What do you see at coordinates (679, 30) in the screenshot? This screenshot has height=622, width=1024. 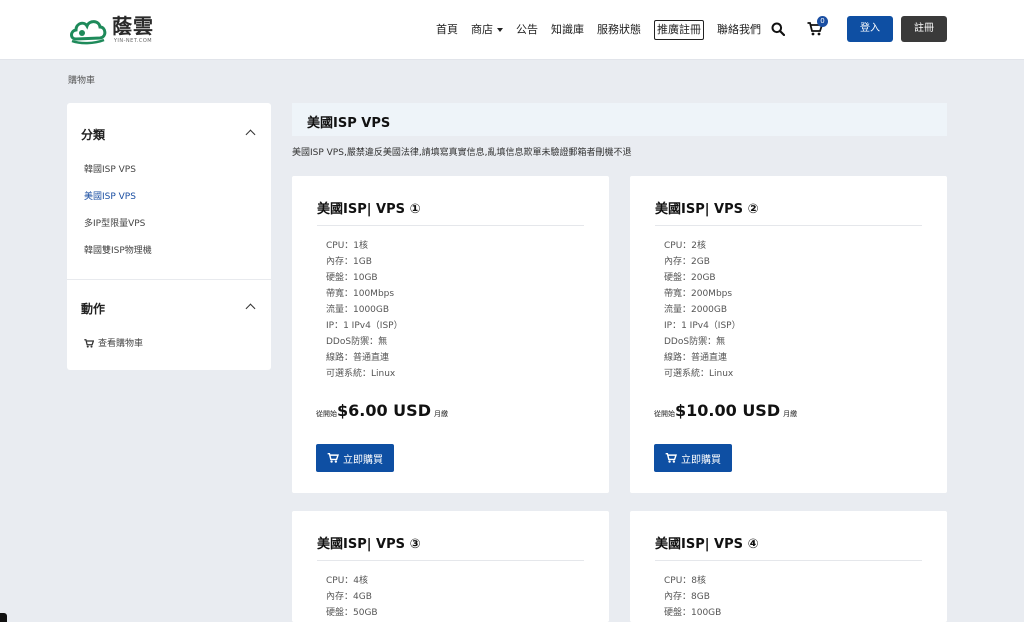 I see `nav-affiliate: 推廣註冊` at bounding box center [679, 30].